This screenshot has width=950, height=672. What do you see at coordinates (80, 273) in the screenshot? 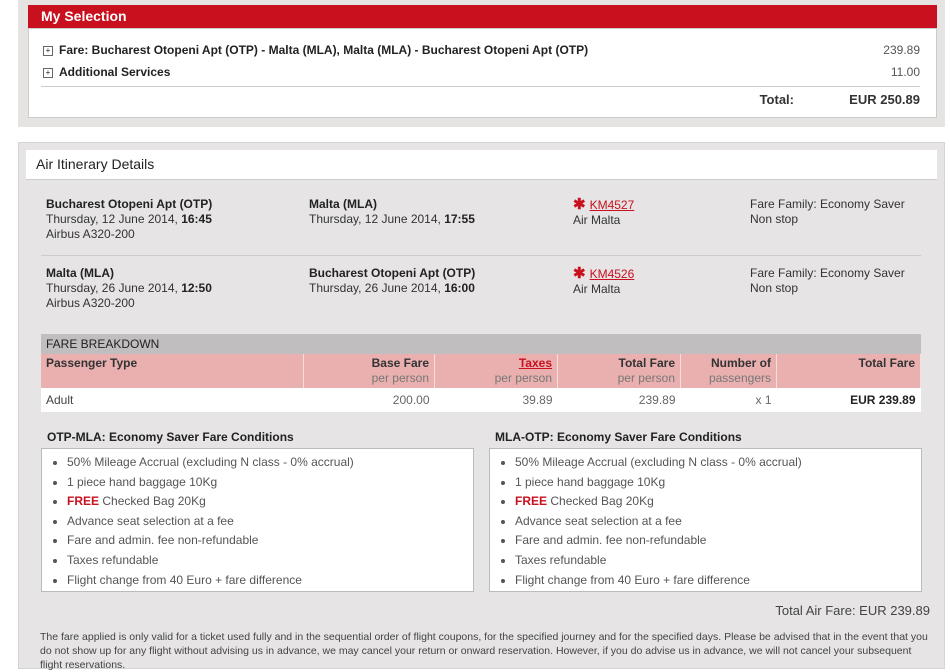
I see `origin: Malta (MLA)` at bounding box center [80, 273].